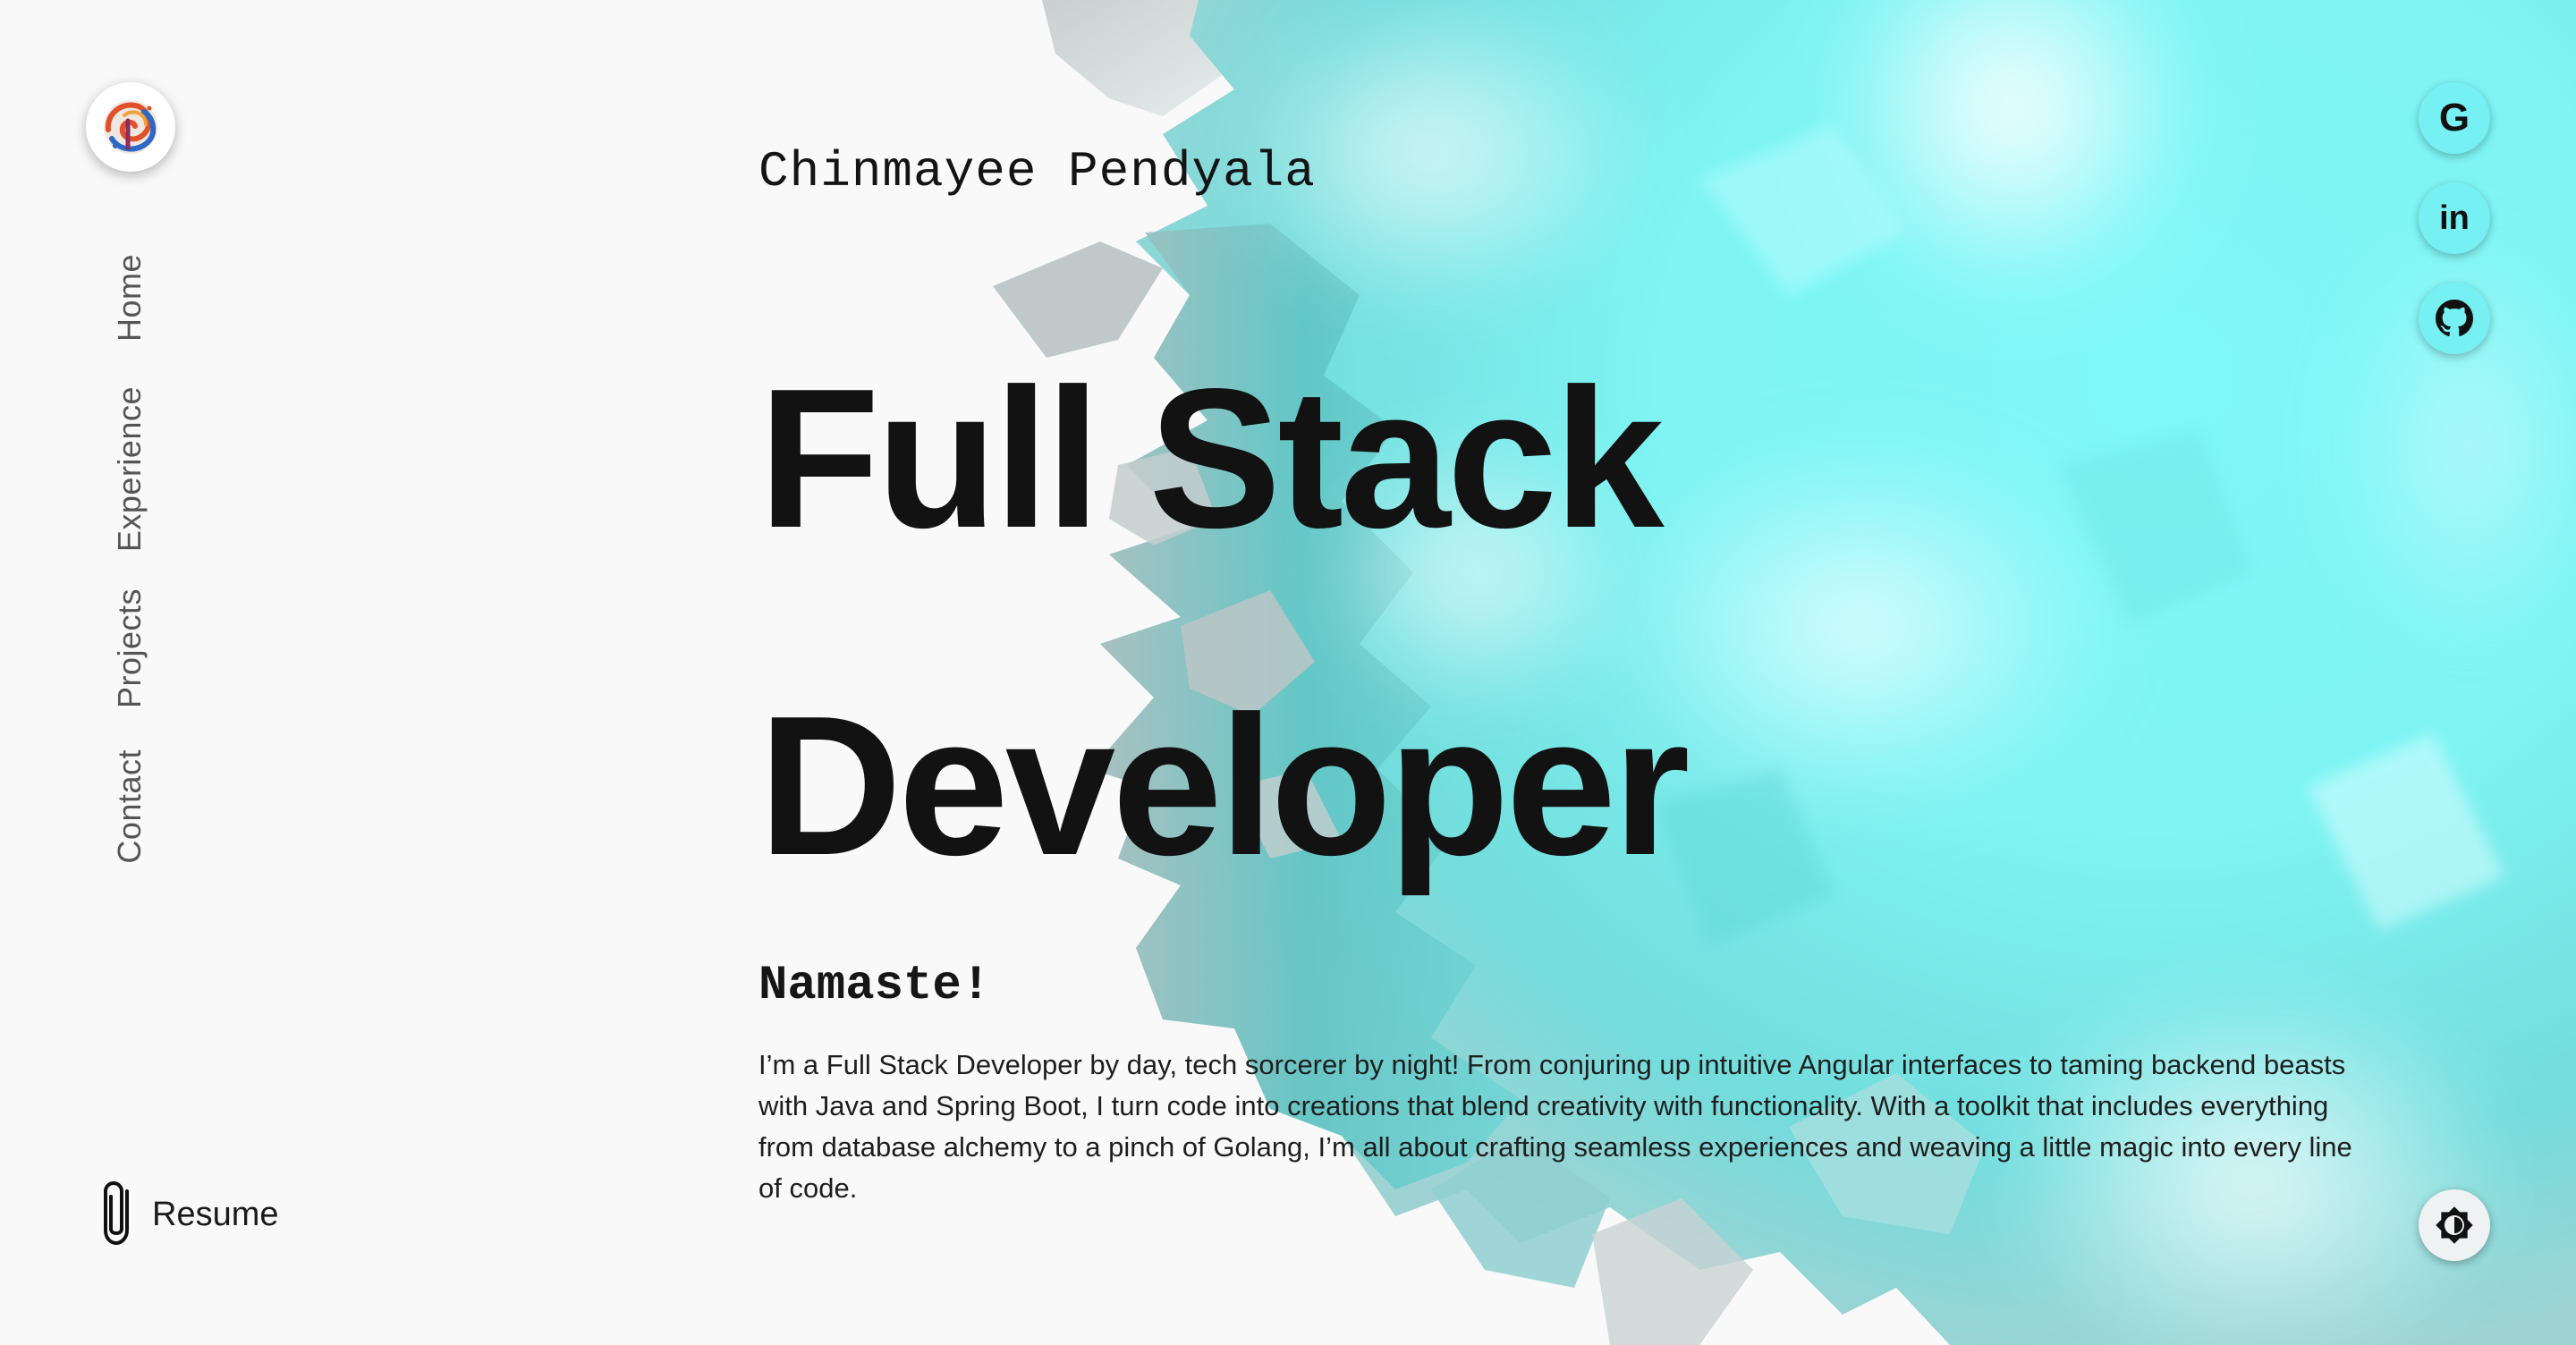  Describe the element at coordinates (874, 986) in the screenshot. I see `greeting-heading: Namaste!` at that location.